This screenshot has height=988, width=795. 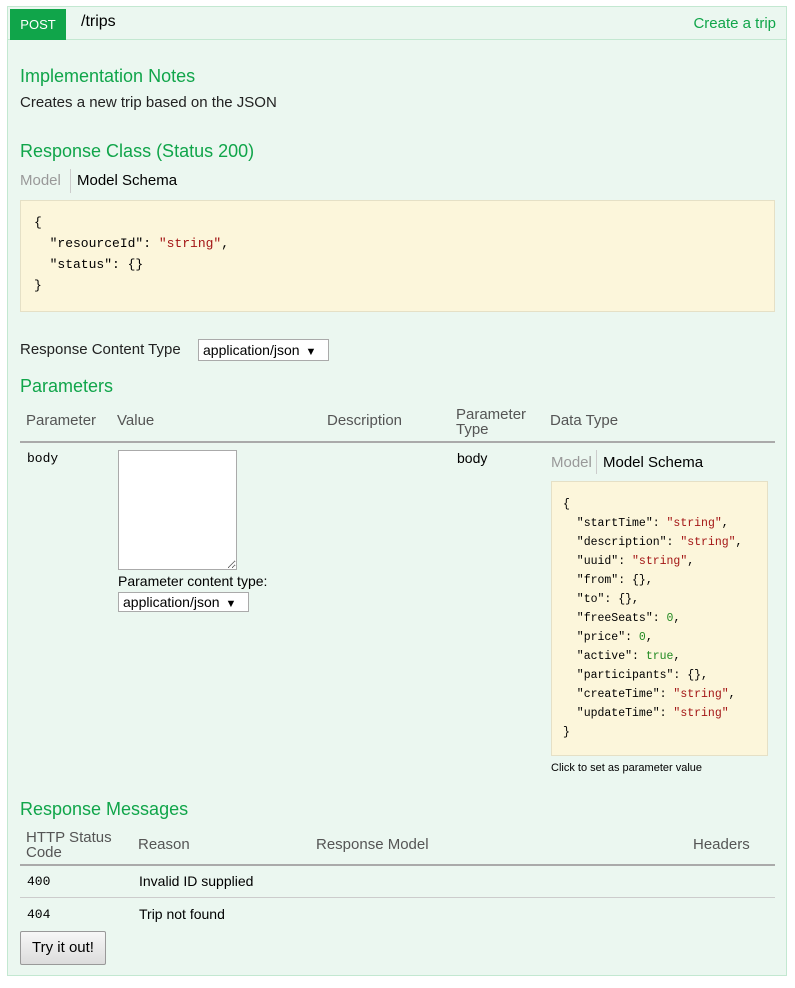 I want to click on response-class-schema-tab: Model Schema, so click(x=127, y=180).